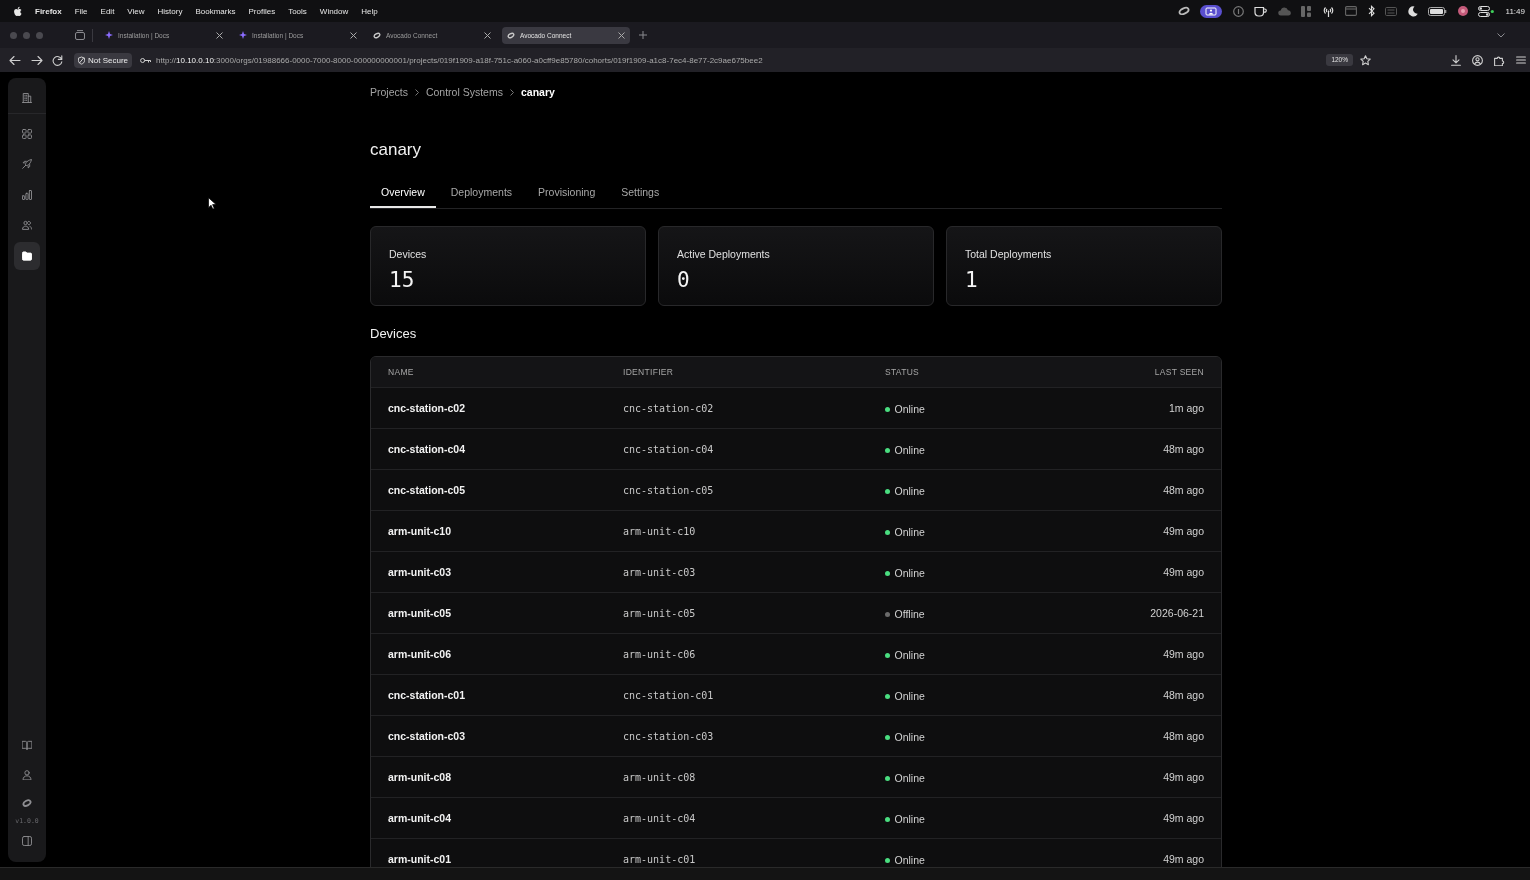 The height and width of the screenshot is (880, 1530). What do you see at coordinates (1486, 11) in the screenshot?
I see `control-center-icon` at bounding box center [1486, 11].